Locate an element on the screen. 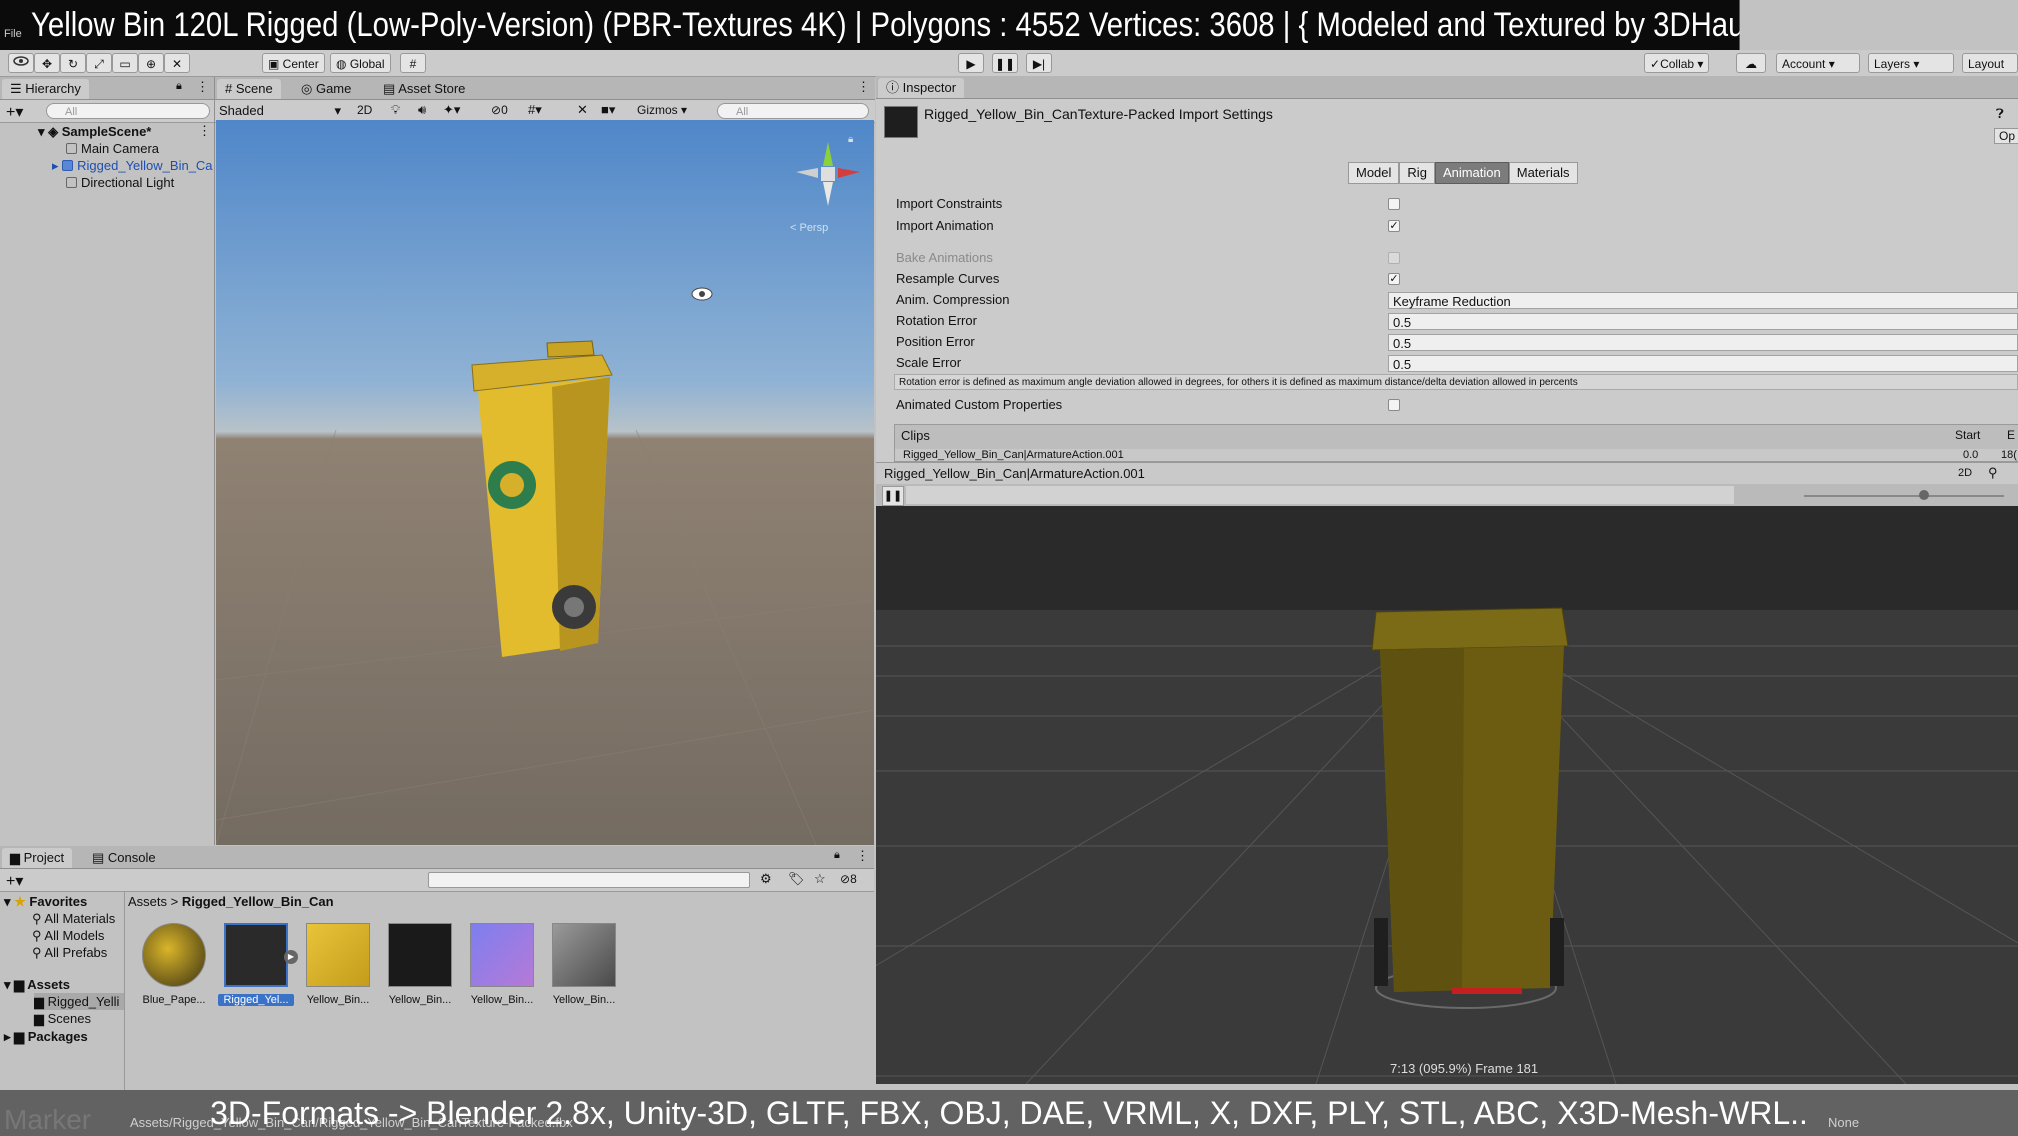  tab-hierarchy: ☰ Hierarchy is located at coordinates (45, 89).